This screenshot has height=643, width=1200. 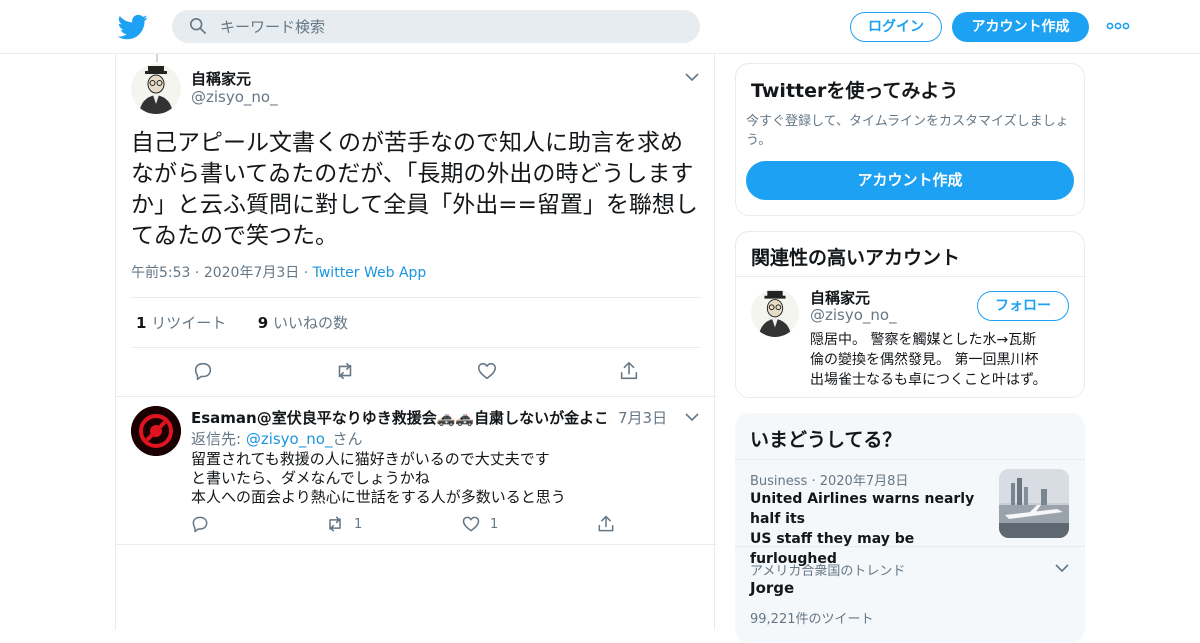 What do you see at coordinates (864, 481) in the screenshot?
I see `trend-date: 2020年7月8日` at bounding box center [864, 481].